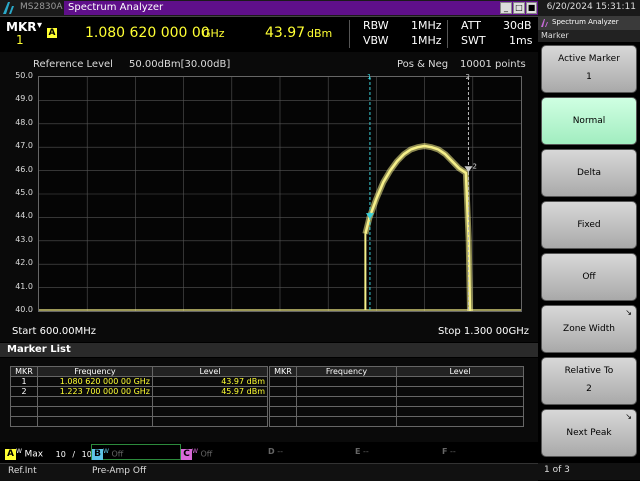  I want to click on marker-list-table-right: MKR Frequency Level, so click(396, 396).